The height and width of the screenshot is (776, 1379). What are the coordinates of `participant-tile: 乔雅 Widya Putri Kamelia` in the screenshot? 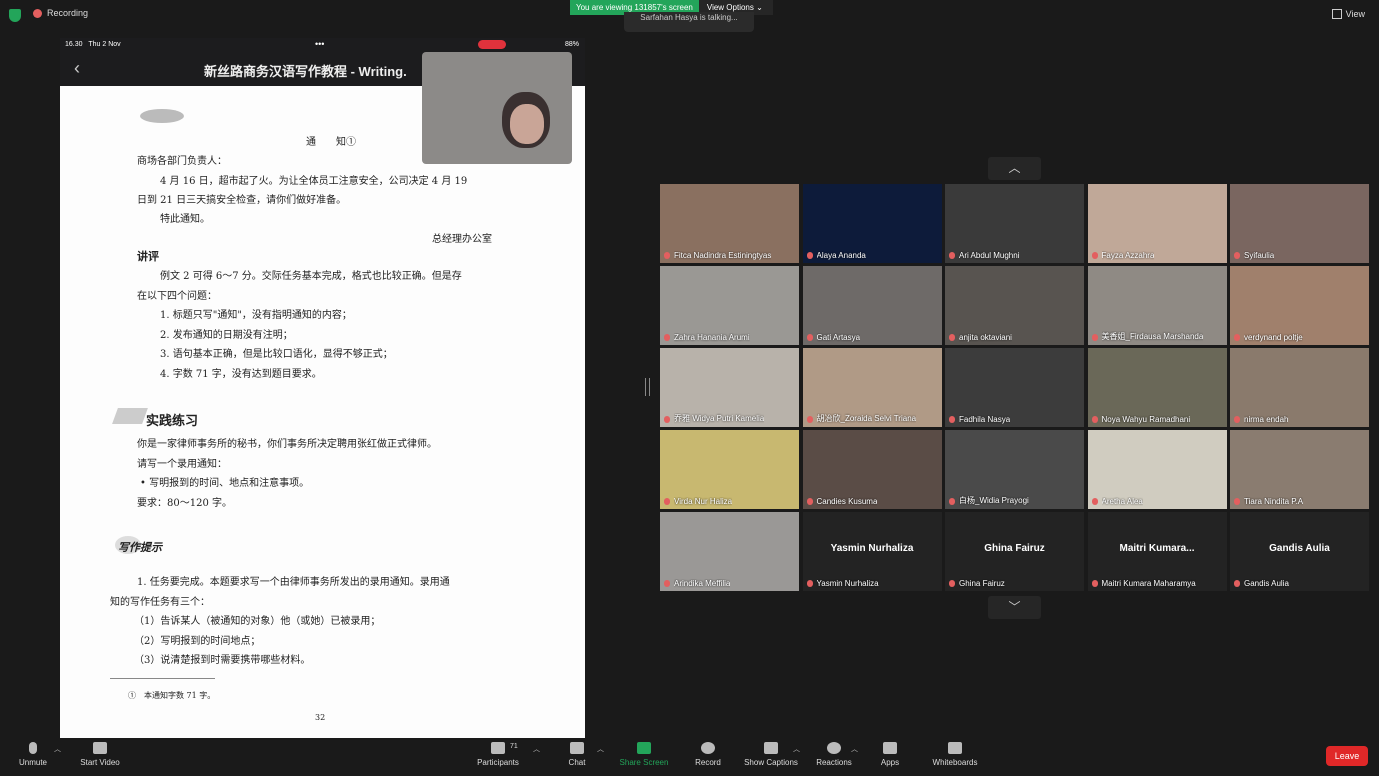 It's located at (729, 387).